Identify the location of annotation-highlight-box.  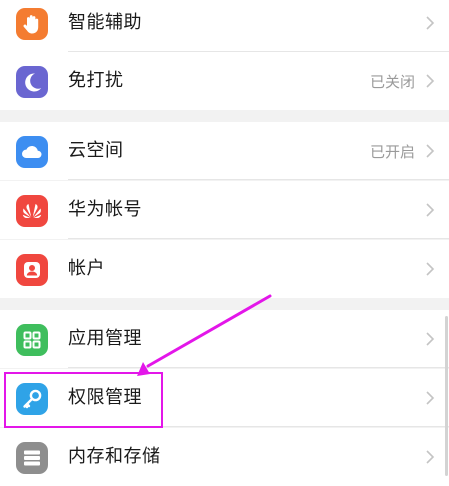
(83, 400).